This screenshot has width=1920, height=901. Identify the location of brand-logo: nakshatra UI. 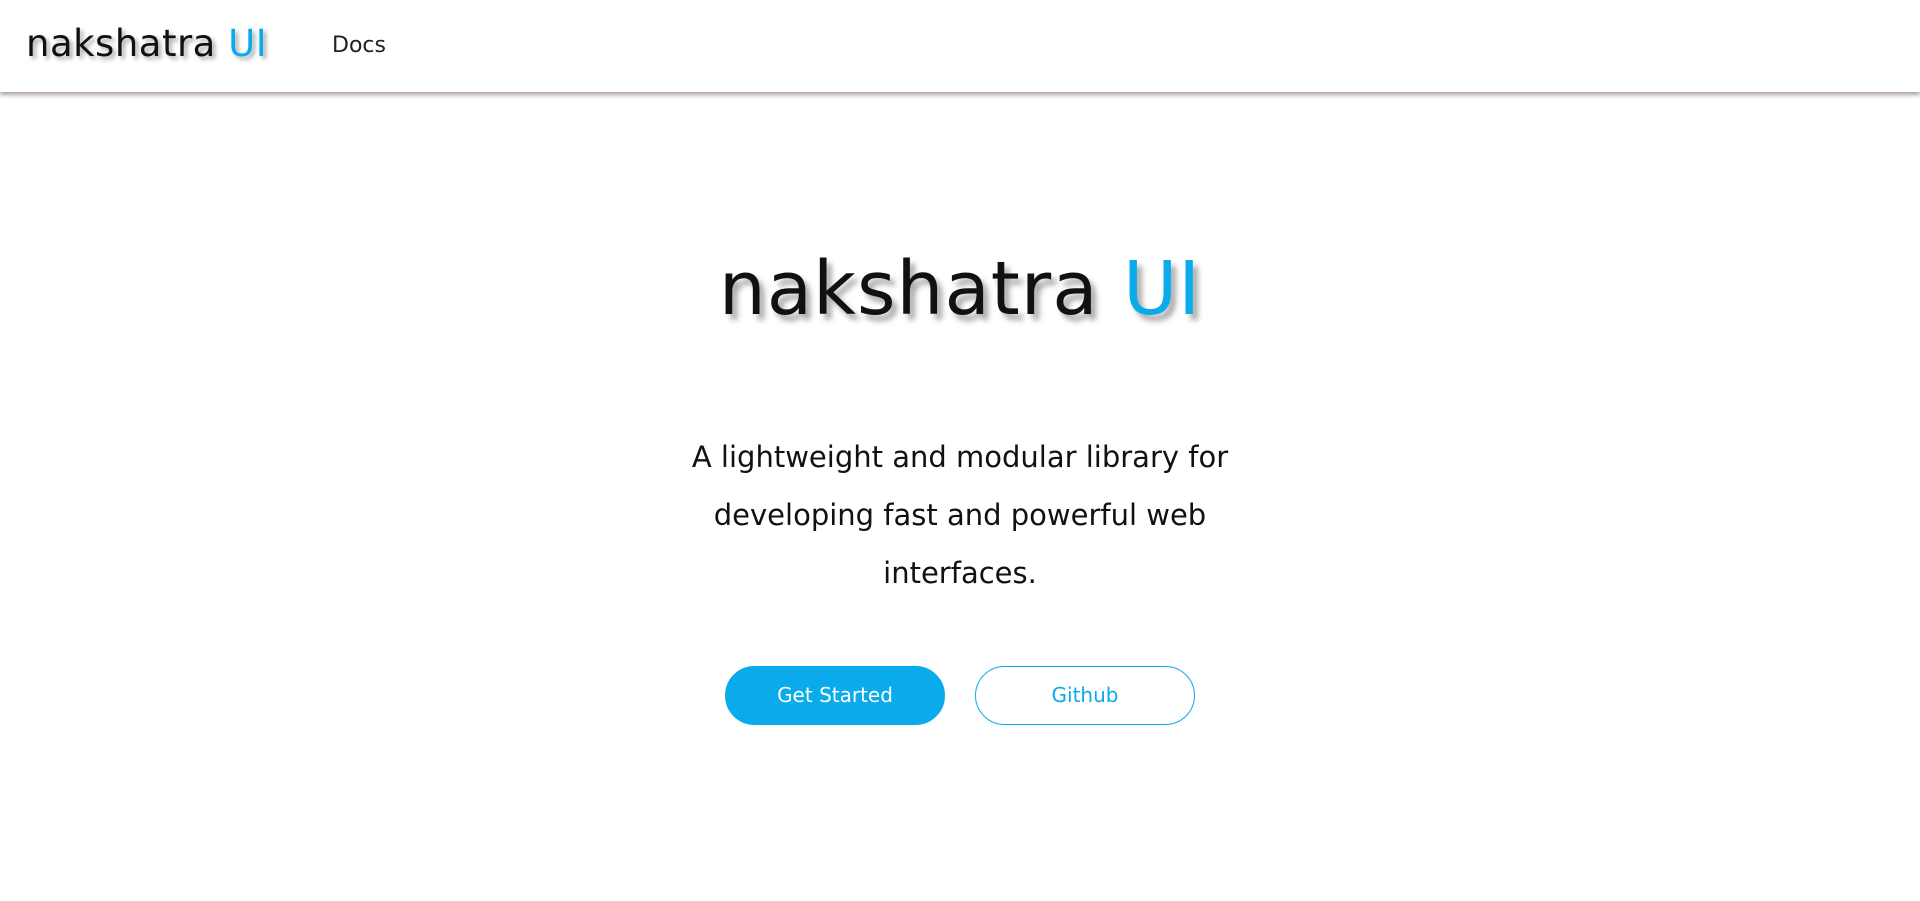
(146, 44).